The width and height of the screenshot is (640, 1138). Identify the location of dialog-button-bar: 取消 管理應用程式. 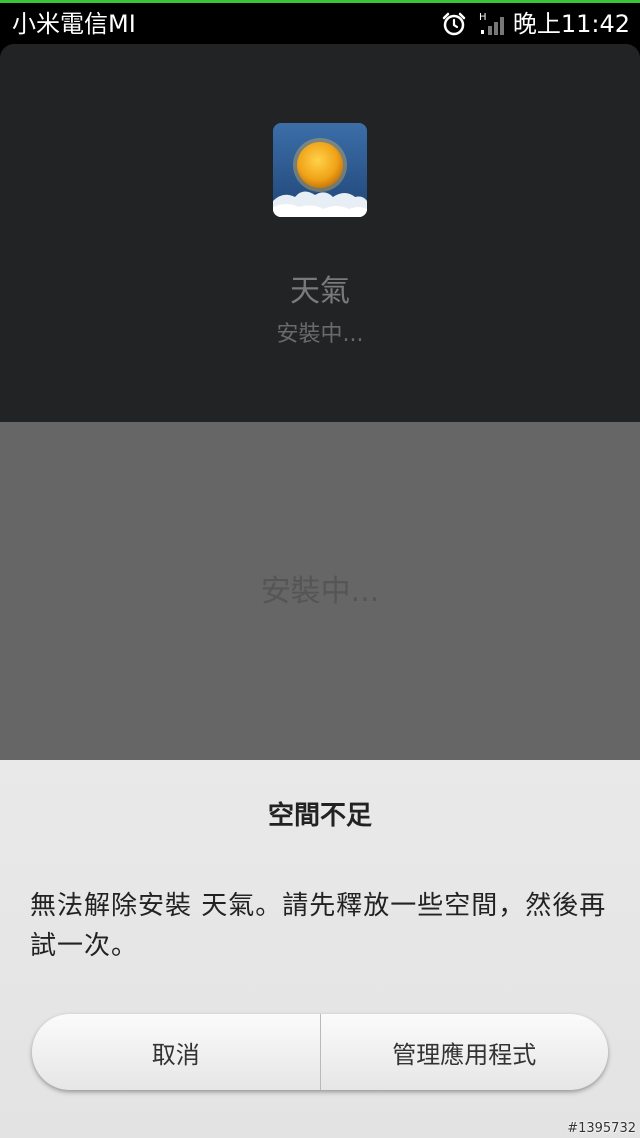
(320, 1052).